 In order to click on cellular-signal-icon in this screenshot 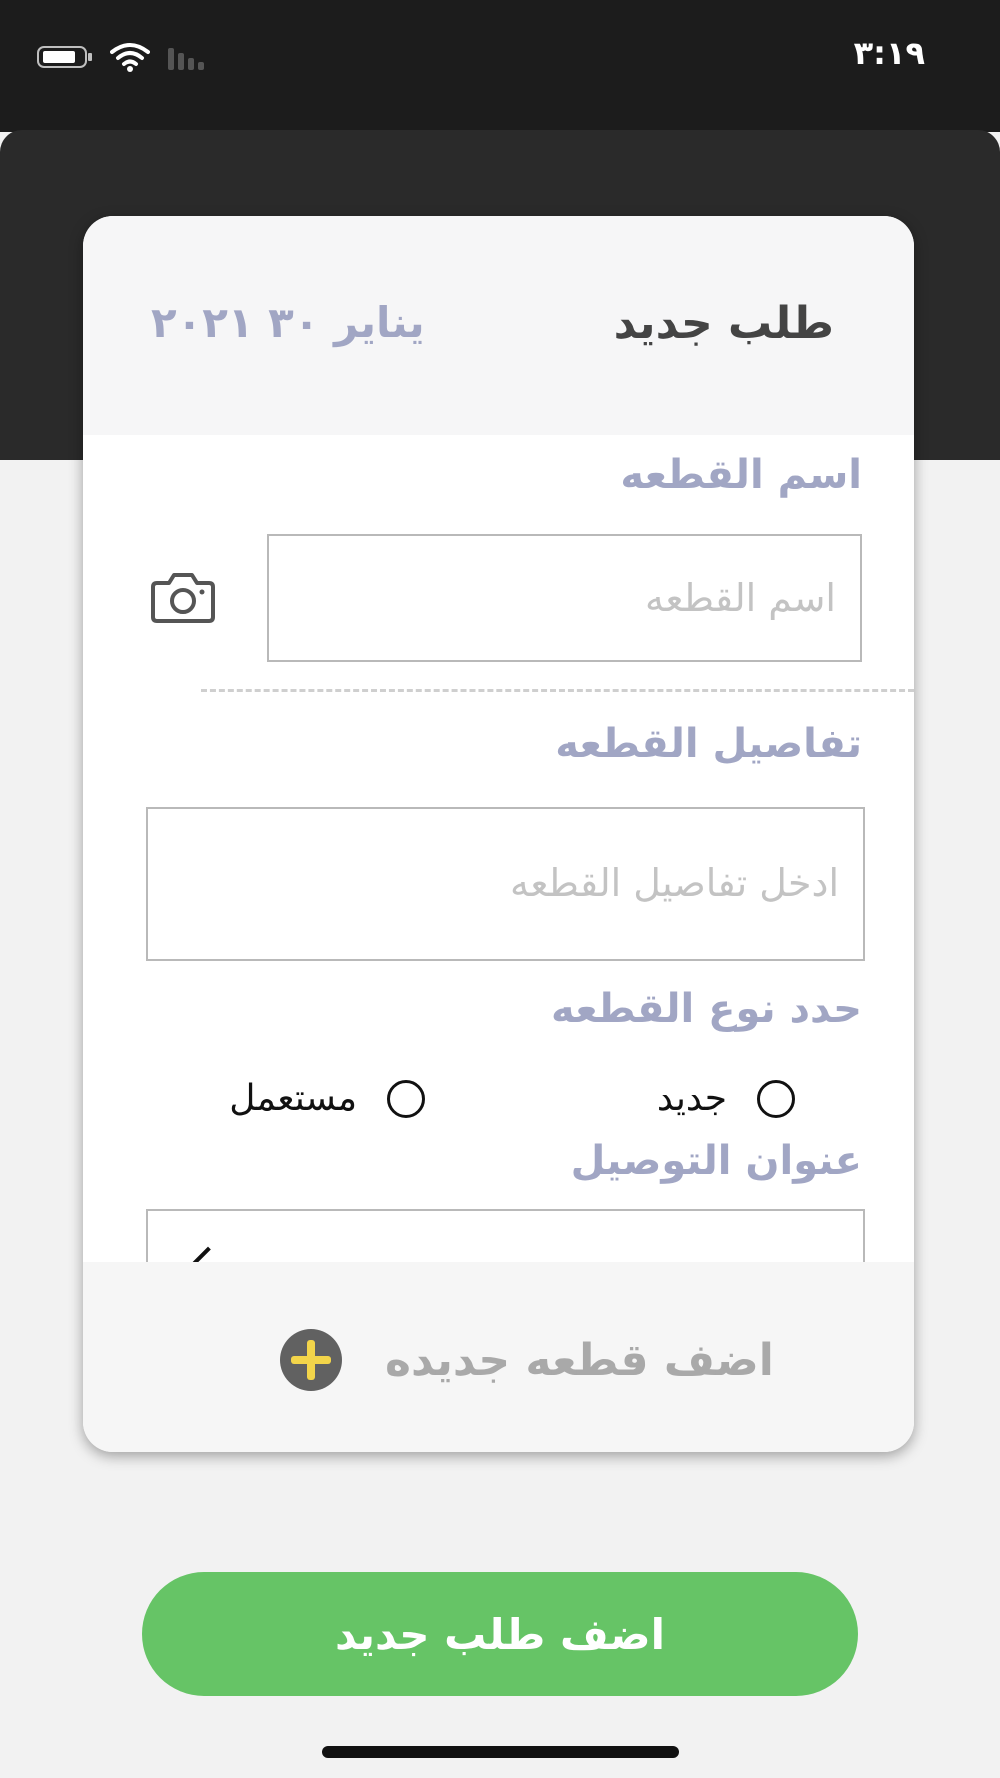, I will do `click(186, 59)`.